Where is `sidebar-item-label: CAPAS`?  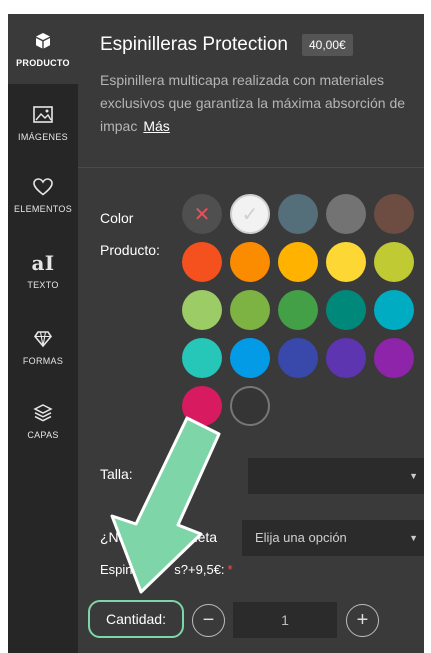 sidebar-item-label: CAPAS is located at coordinates (43, 435).